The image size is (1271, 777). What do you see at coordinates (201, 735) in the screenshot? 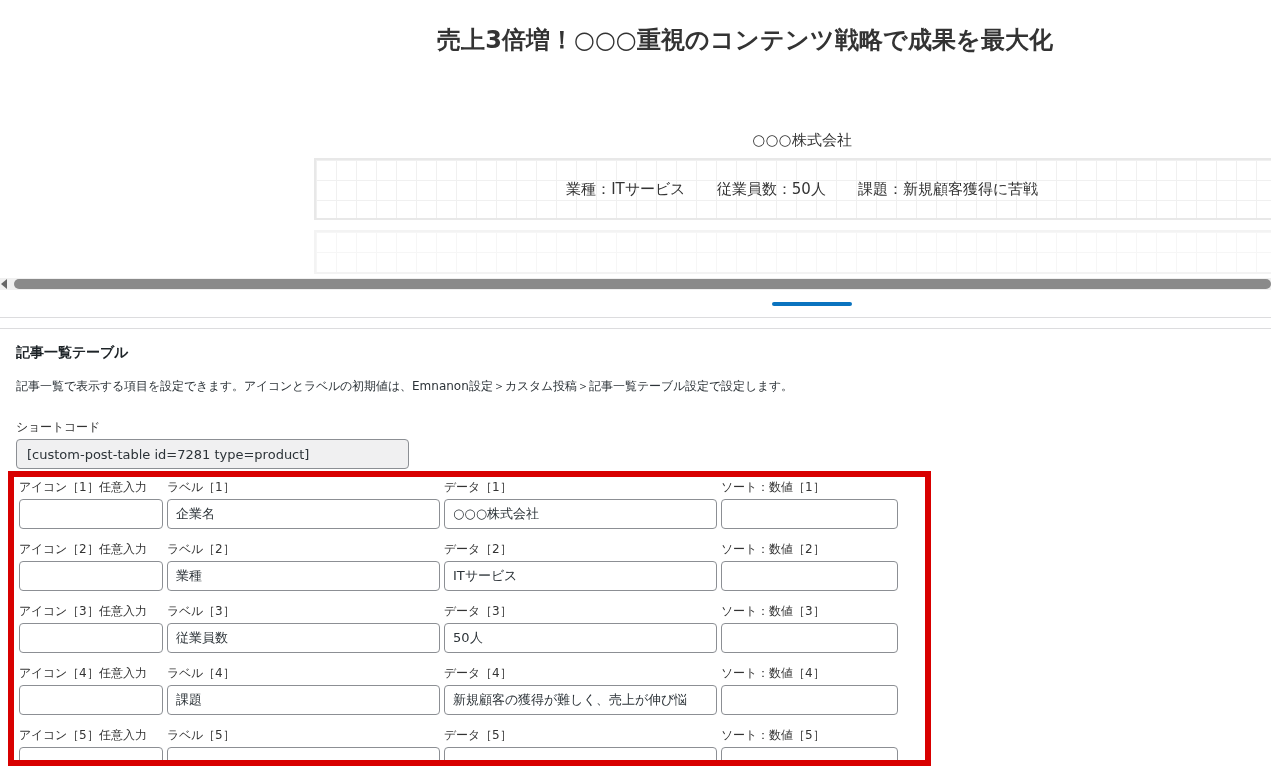
I see `field-label: ラベル［5］` at bounding box center [201, 735].